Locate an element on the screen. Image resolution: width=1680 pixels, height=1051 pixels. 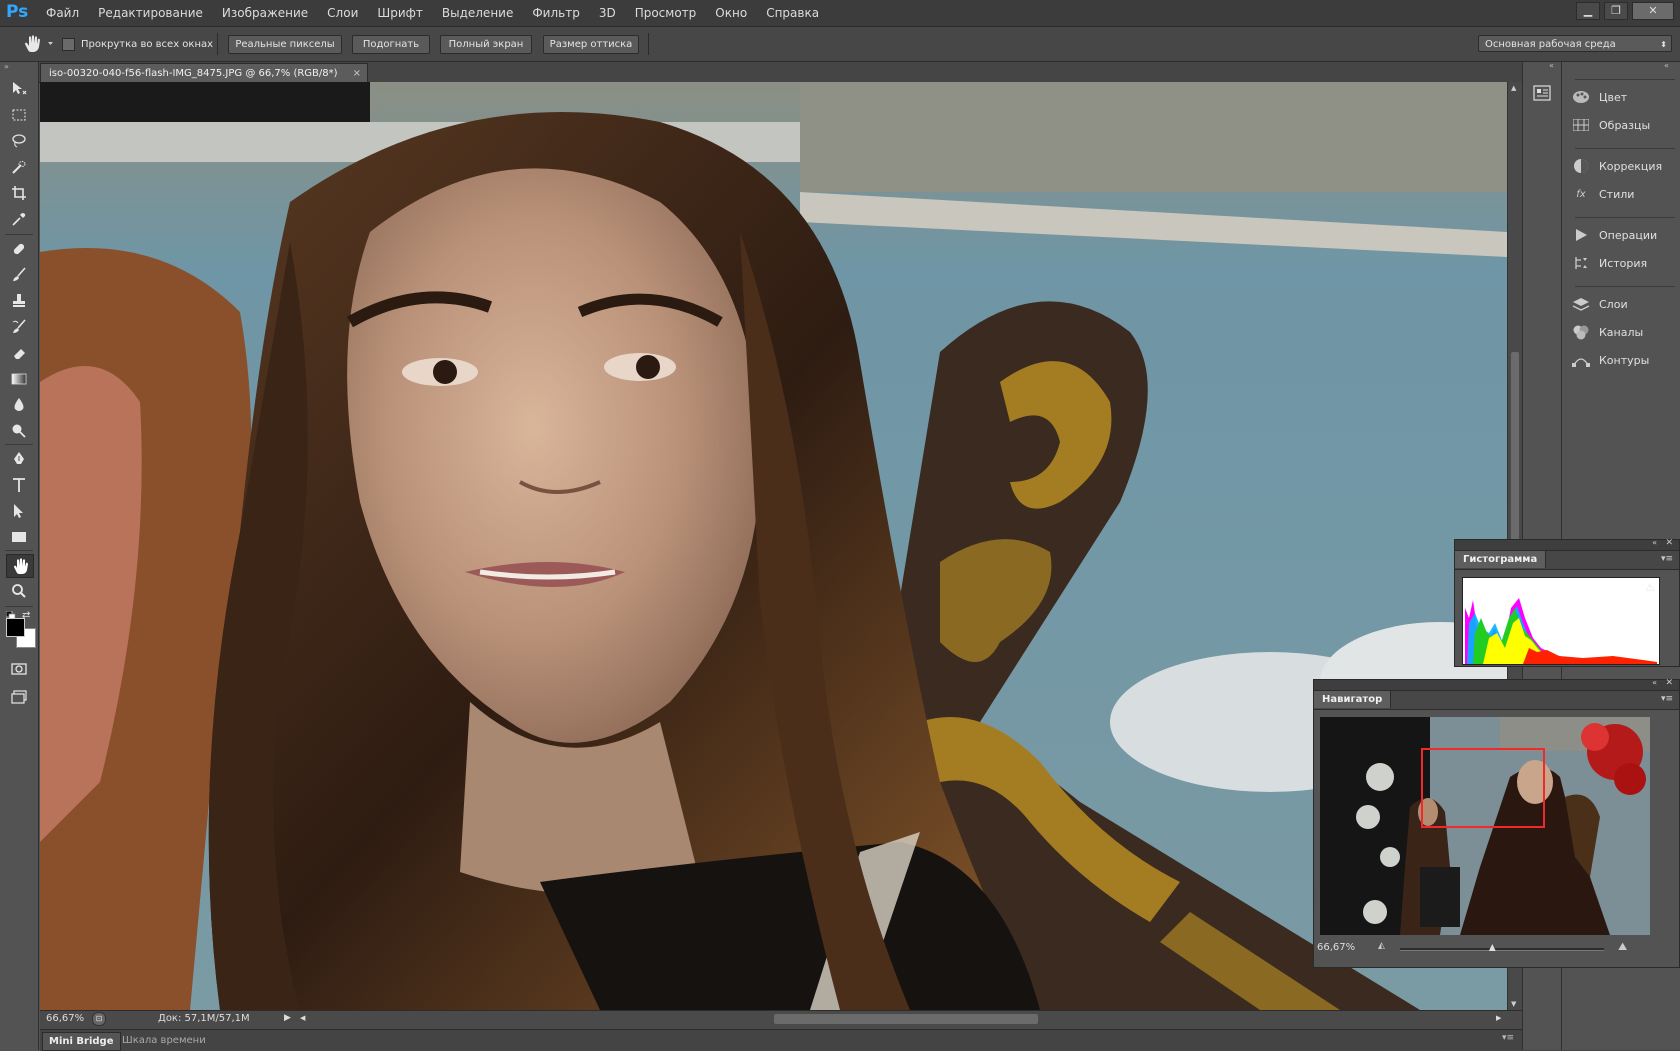
strip-panel-button is located at coordinates (1542, 93).